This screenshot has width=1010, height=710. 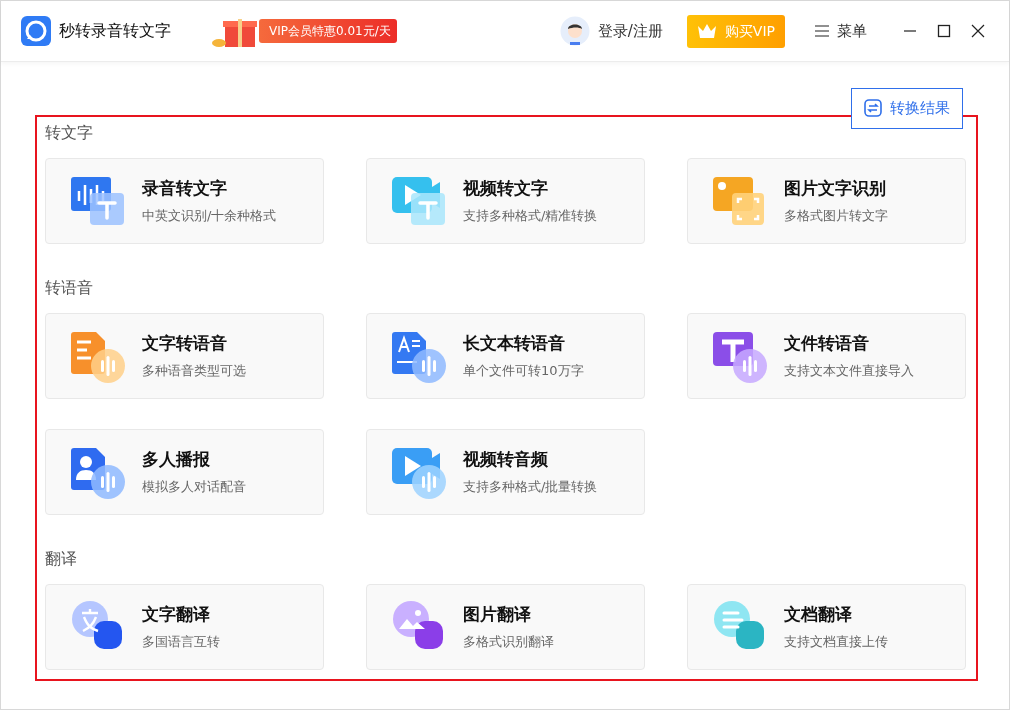 I want to click on card-subtitle: 多格式图片转文字, so click(x=836, y=215).